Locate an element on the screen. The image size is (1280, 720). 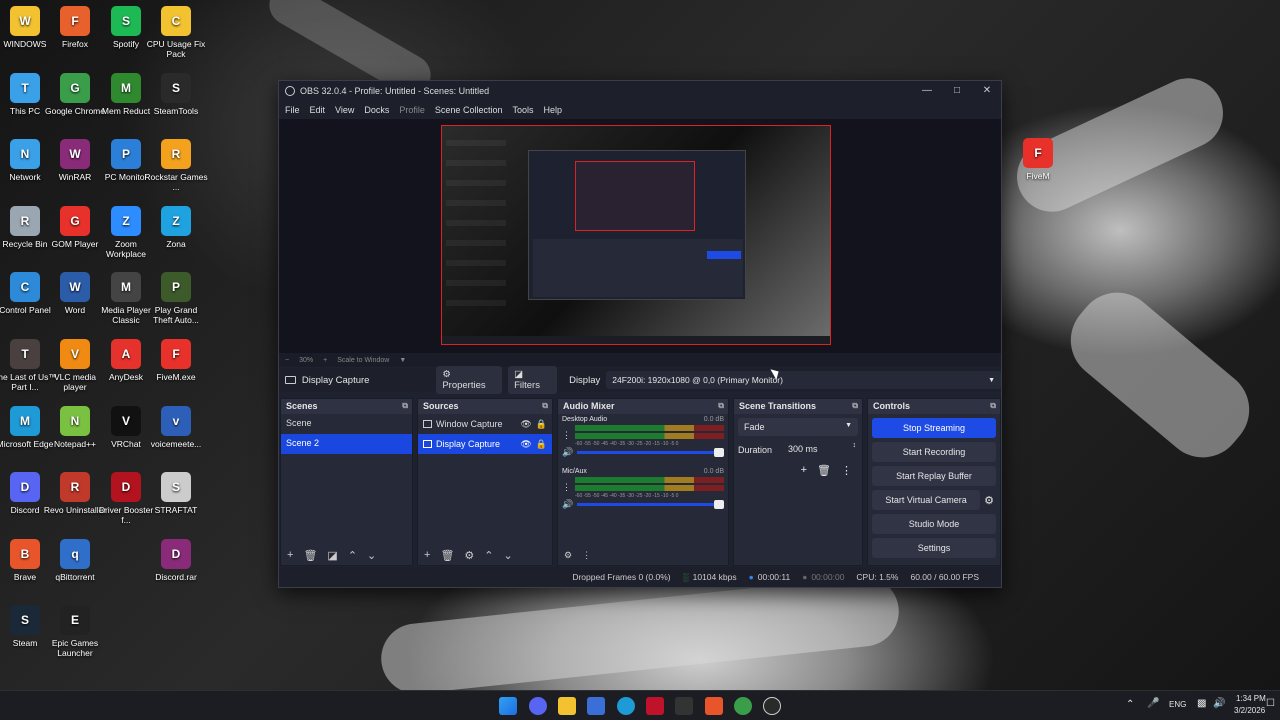
transition-select: Fade ▼ is located at coordinates (798, 427).